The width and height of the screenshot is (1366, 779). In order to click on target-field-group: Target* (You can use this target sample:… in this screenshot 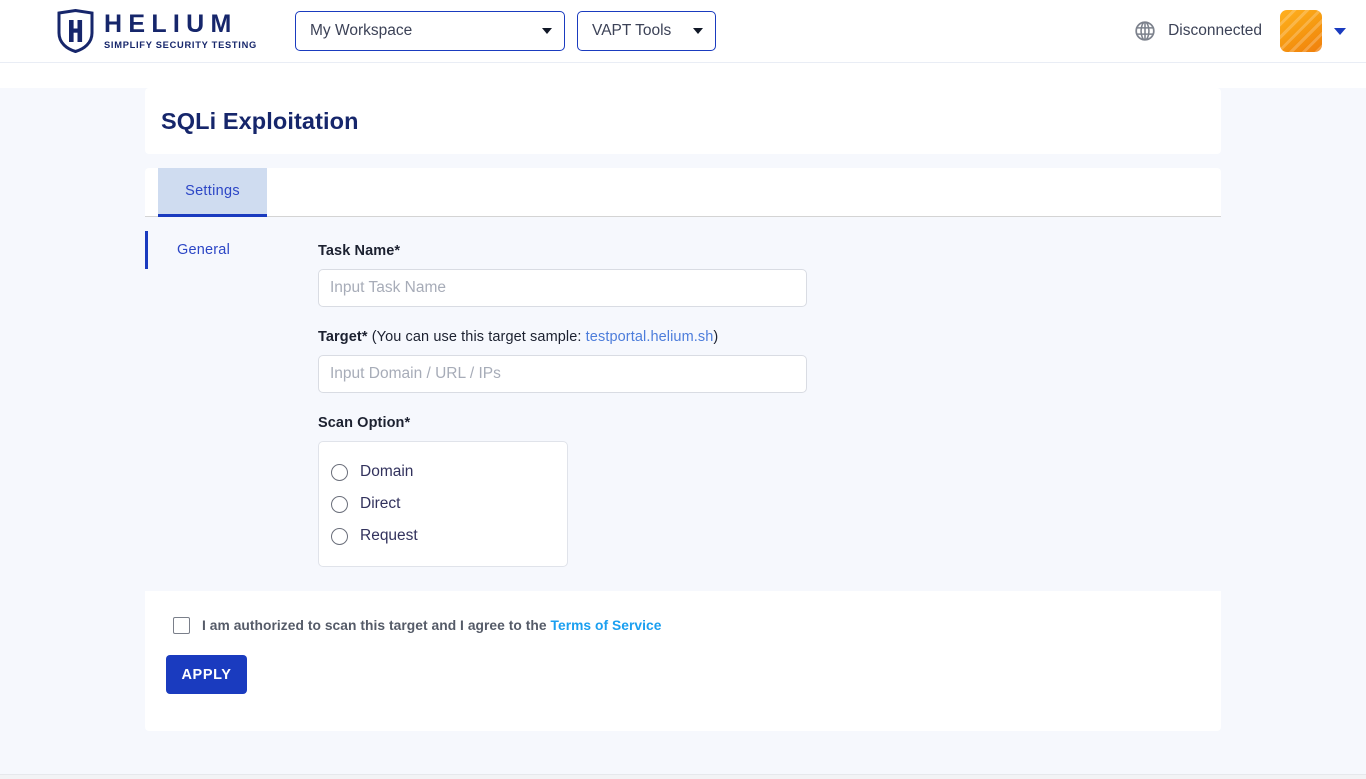, I will do `click(769, 361)`.